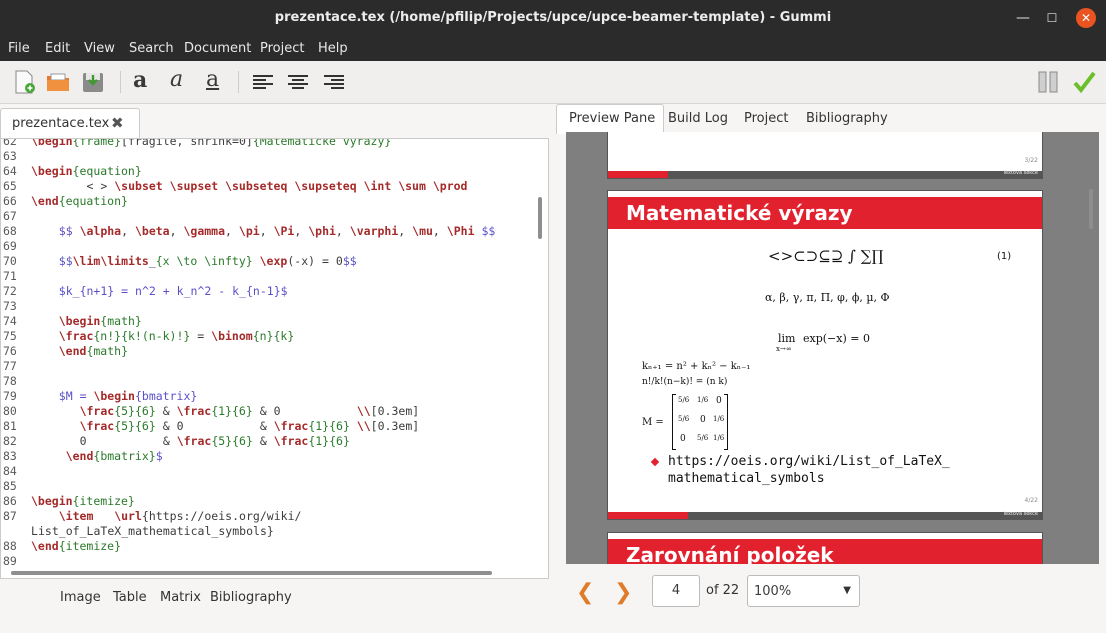 This screenshot has width=1106, height=633. I want to click on code-line: 89, so click(16, 561).